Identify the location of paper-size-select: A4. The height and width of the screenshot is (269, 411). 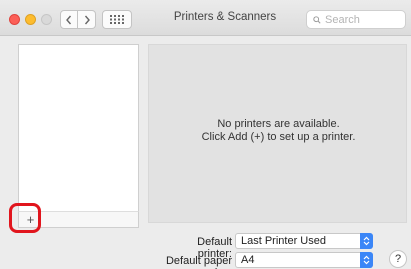
(304, 260).